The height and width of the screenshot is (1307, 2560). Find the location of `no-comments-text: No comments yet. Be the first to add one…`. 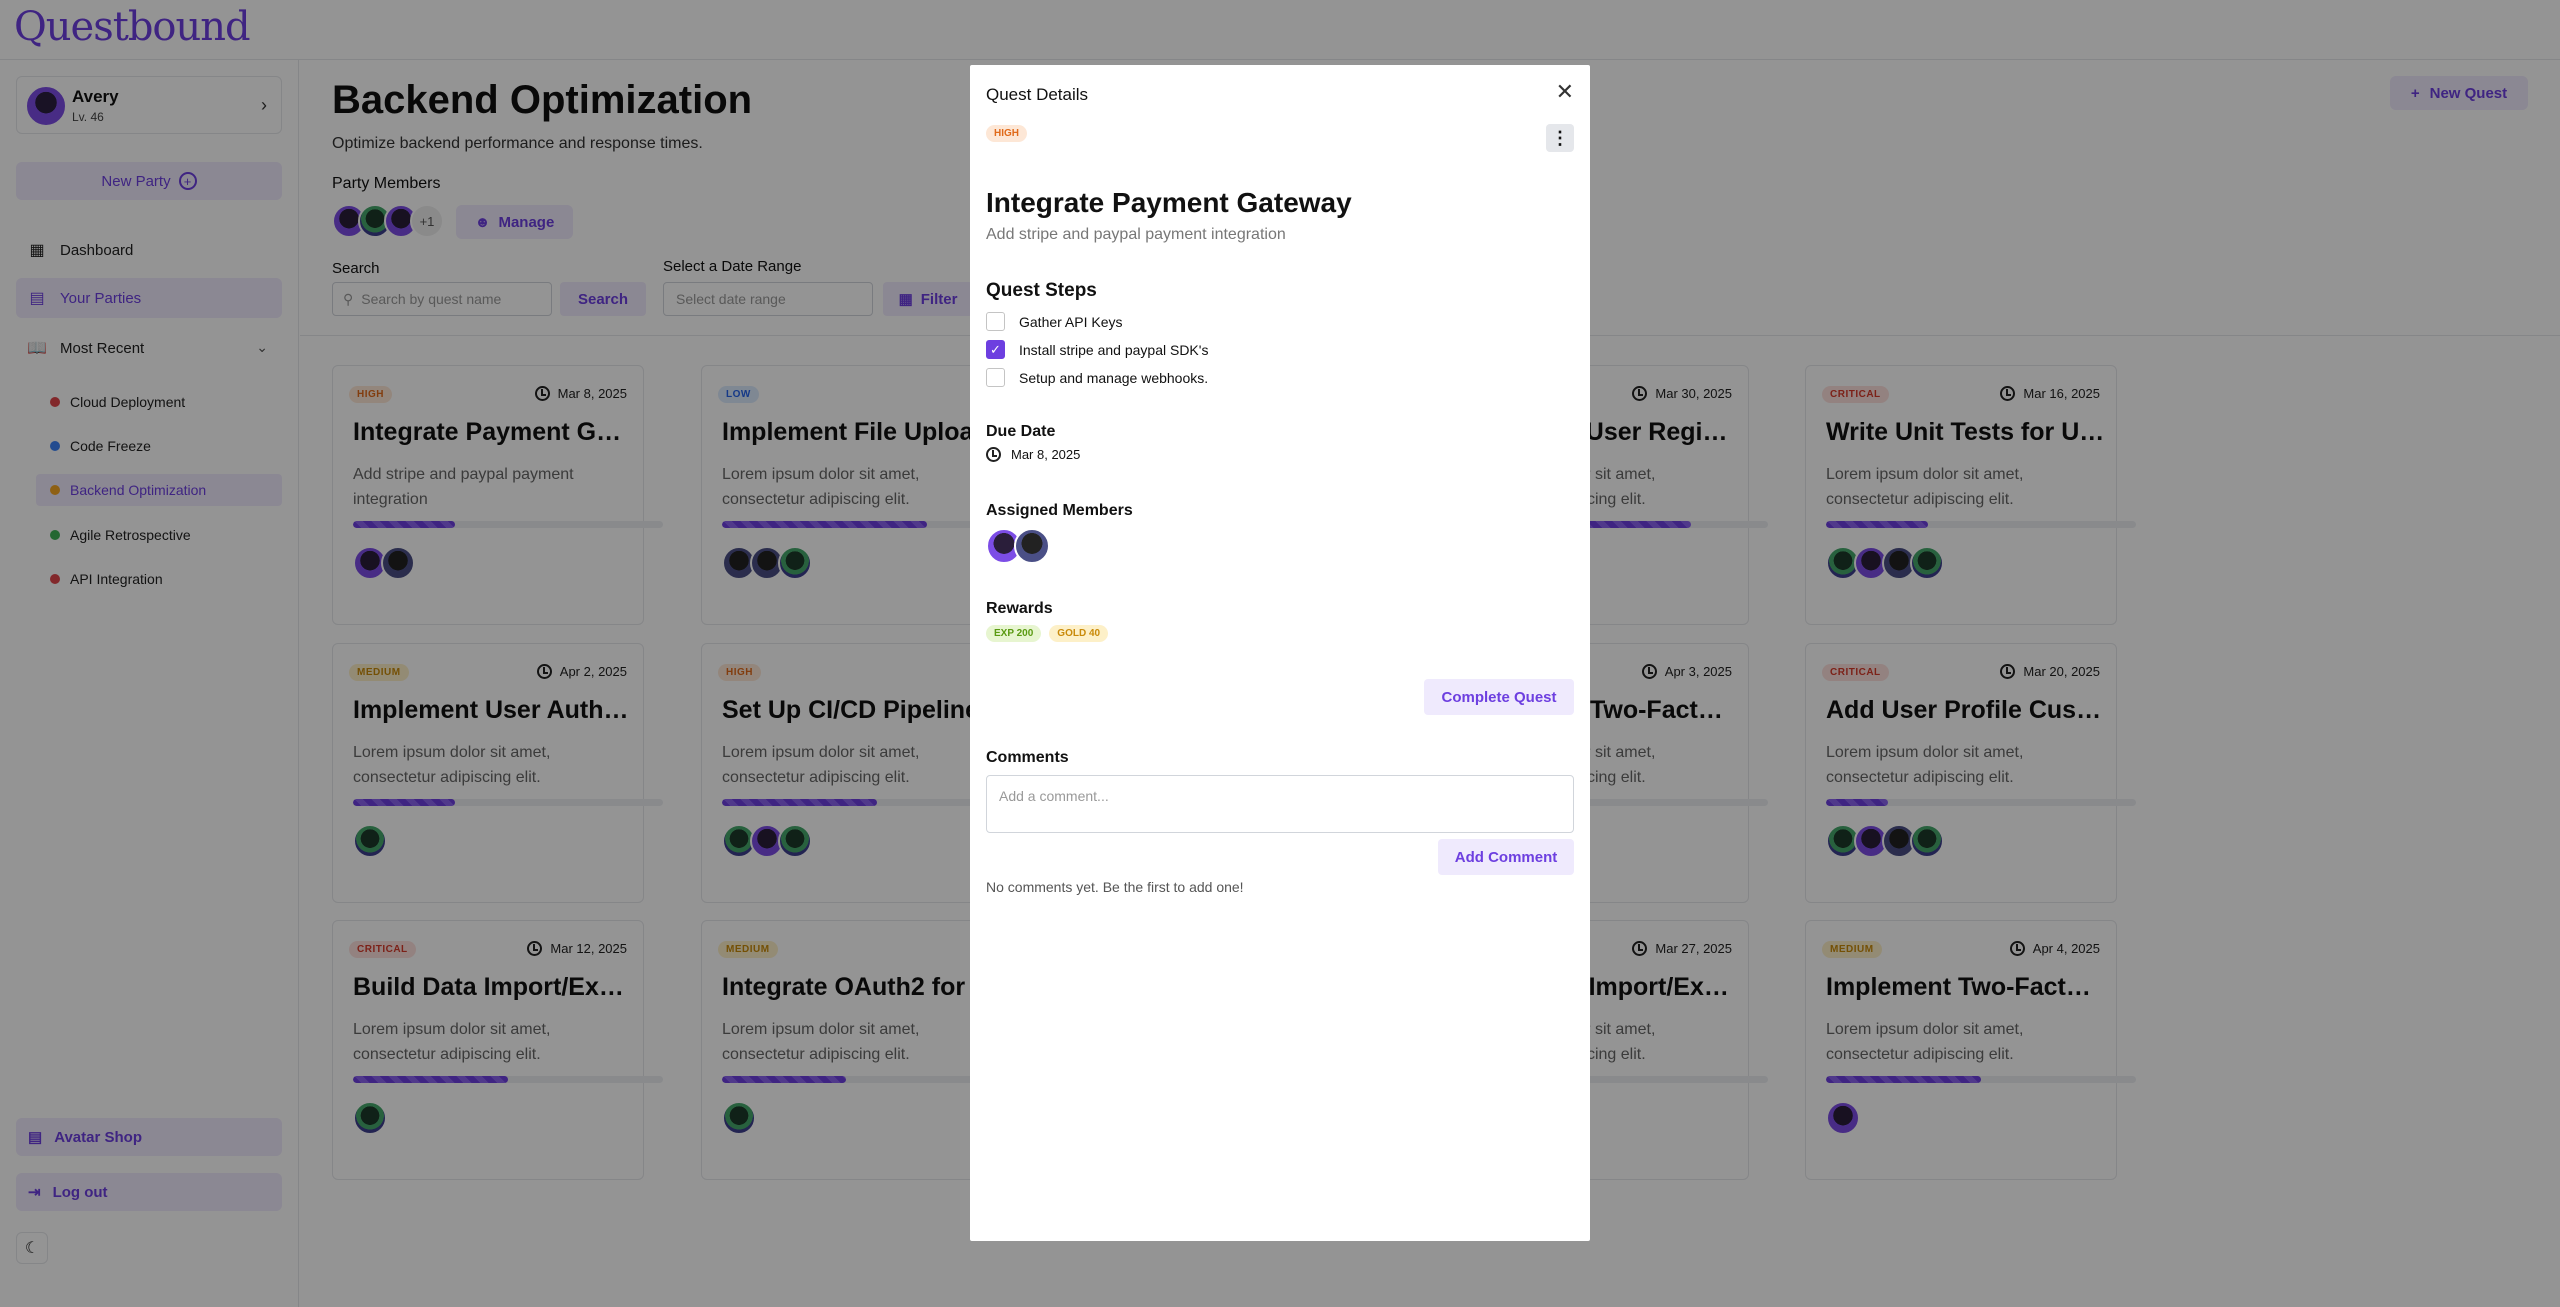

no-comments-text: No comments yet. Be the first to add one… is located at coordinates (1115, 887).